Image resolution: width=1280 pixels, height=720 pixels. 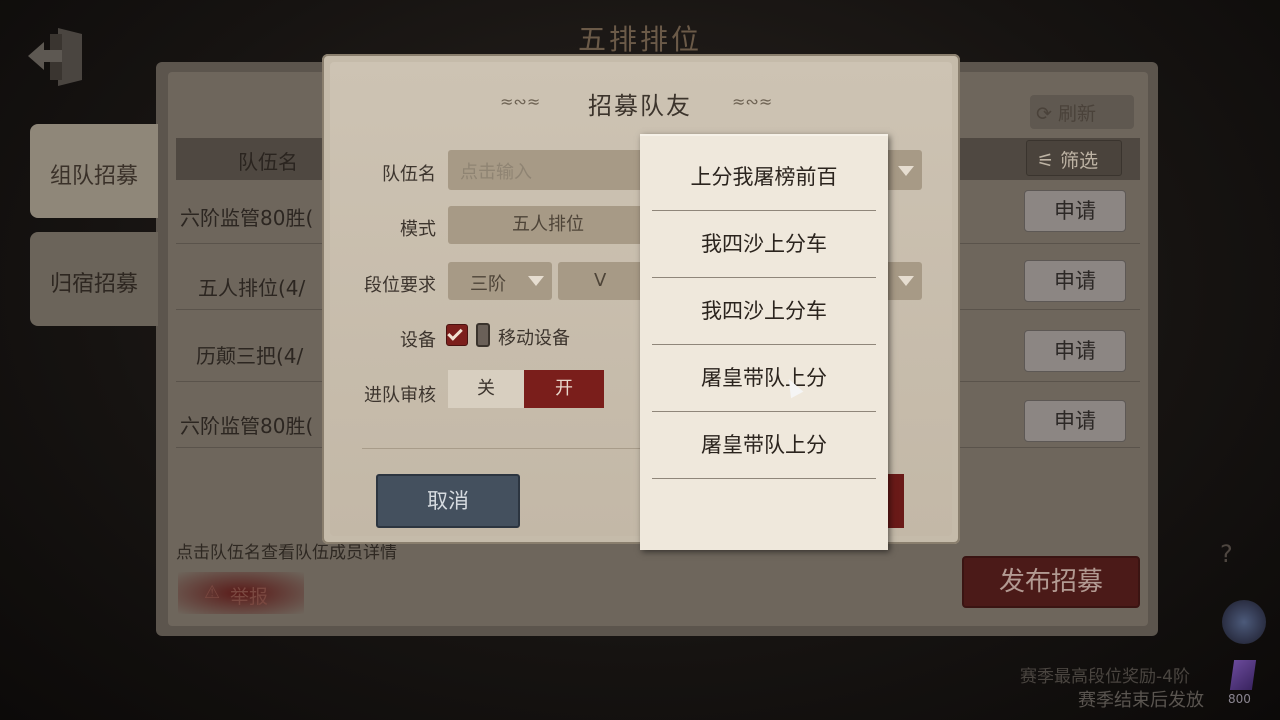 I want to click on divider, so click(x=505, y=448).